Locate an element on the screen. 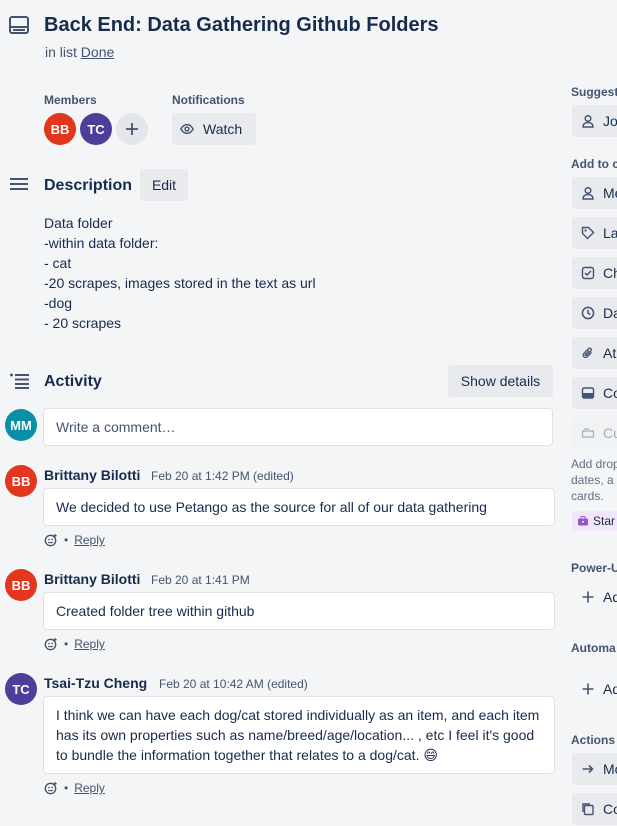 The image size is (617, 826). clock-icon is located at coordinates (588, 313).